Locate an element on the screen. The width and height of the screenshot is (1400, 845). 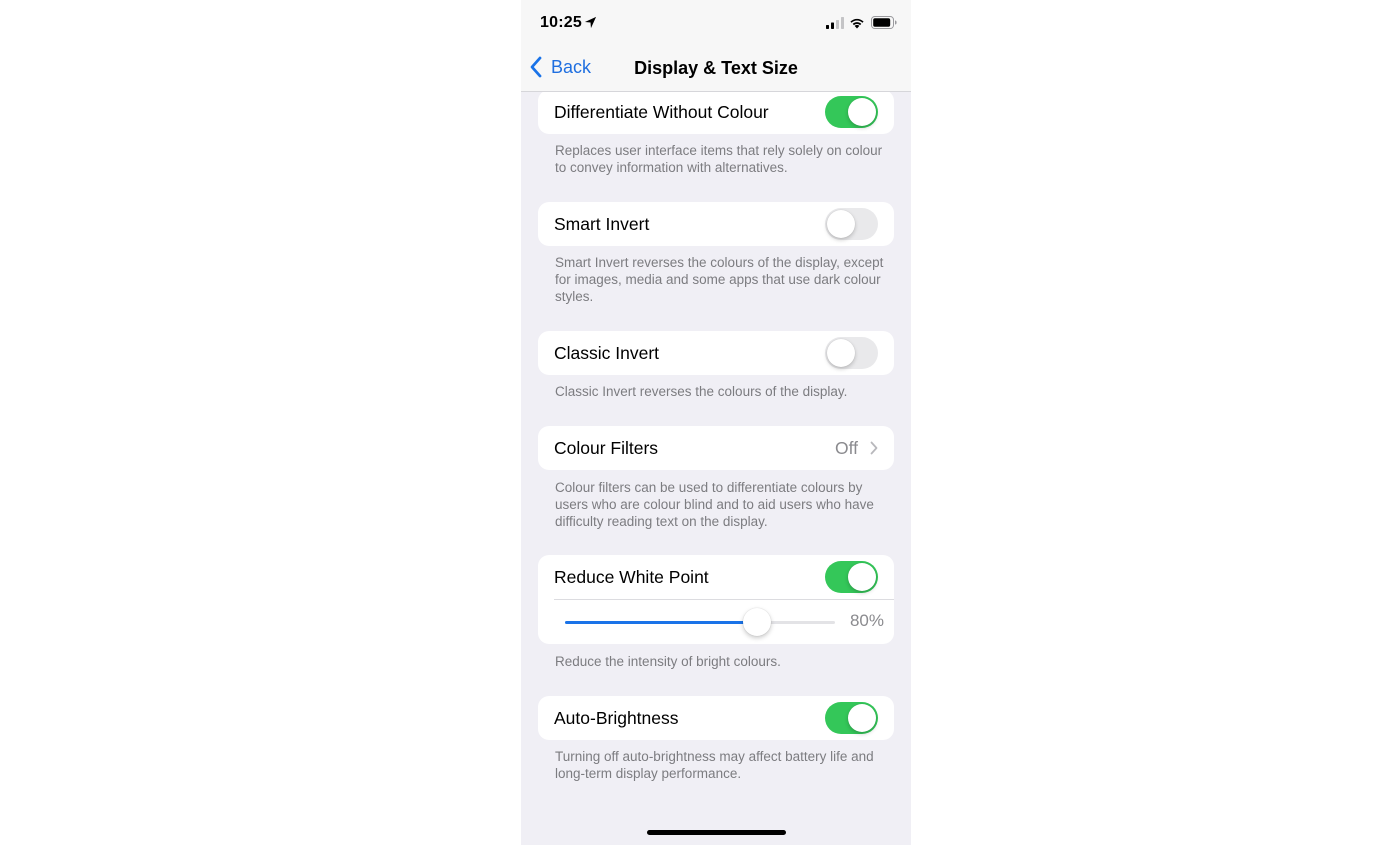
setting-label: Colour Filters is located at coordinates (606, 447).